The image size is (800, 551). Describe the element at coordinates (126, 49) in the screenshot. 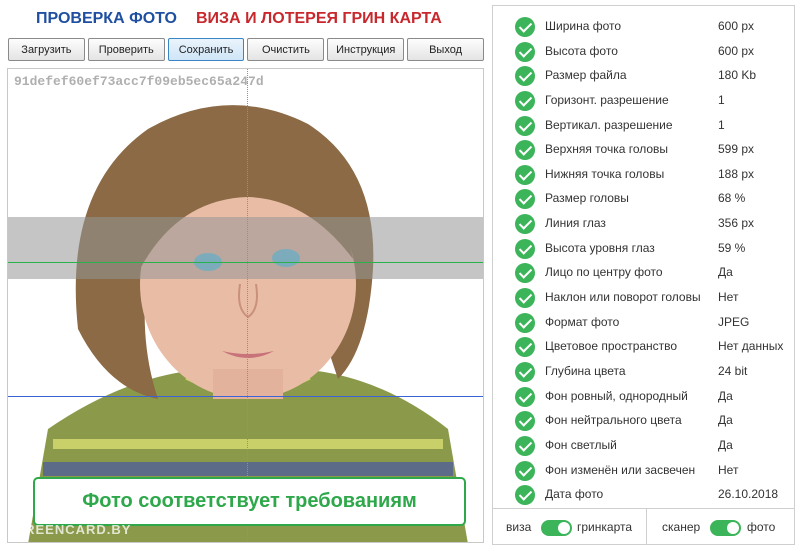

I see `check-button: Проверить` at that location.